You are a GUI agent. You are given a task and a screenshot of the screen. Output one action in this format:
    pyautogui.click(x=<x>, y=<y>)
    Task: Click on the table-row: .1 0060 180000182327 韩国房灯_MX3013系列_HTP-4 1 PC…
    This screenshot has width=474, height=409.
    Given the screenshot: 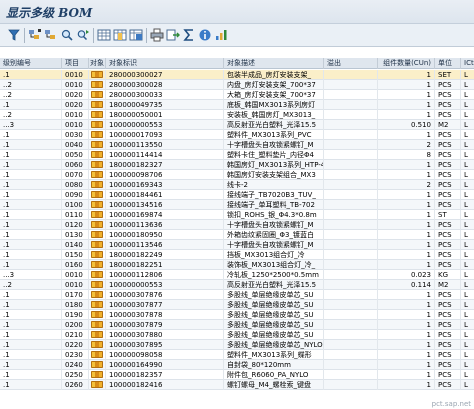 What is the action you would take?
    pyautogui.click(x=237, y=165)
    